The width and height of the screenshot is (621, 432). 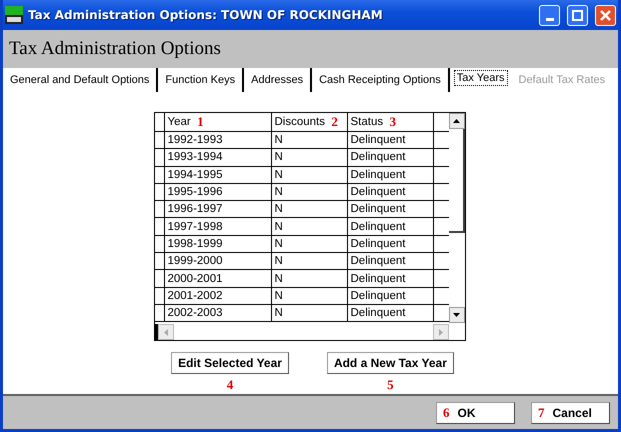 I want to click on table-cell: 1998-1999, so click(x=218, y=244).